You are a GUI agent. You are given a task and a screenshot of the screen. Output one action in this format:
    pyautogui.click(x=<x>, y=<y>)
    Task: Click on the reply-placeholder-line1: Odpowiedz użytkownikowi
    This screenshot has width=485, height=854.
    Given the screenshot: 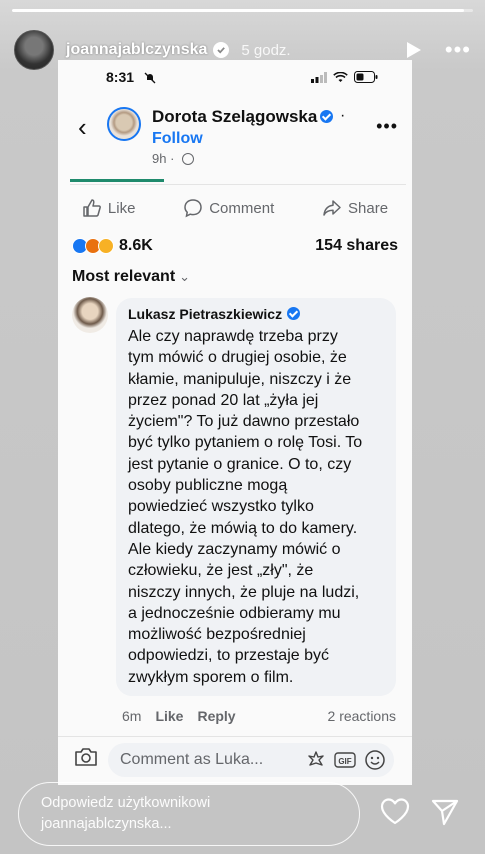 What is the action you would take?
    pyautogui.click(x=126, y=803)
    